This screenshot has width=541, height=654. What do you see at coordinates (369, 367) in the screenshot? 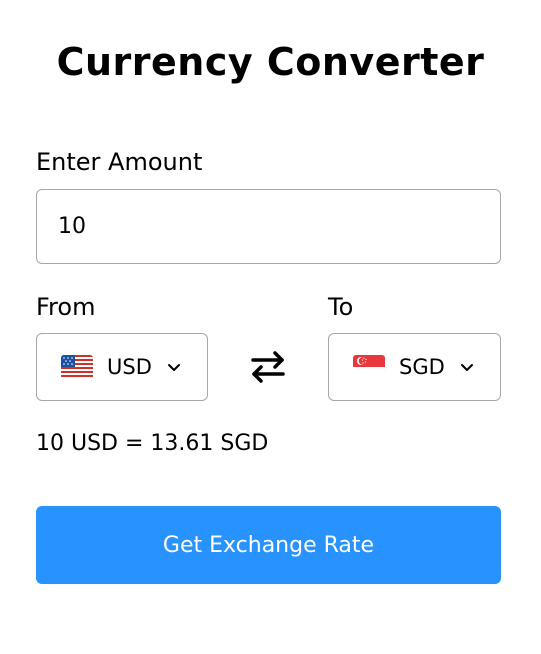
I see `sg-flag-icon` at bounding box center [369, 367].